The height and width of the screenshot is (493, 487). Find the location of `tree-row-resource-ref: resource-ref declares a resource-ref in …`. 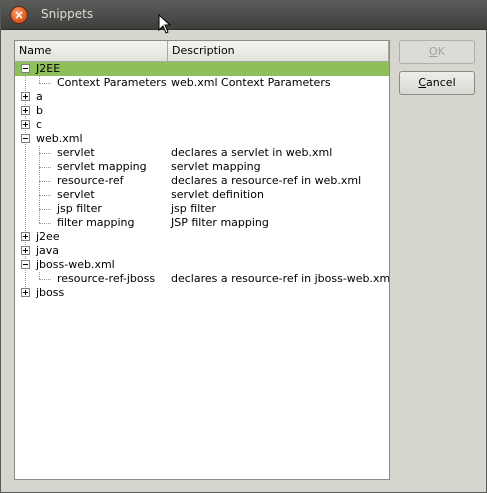

tree-row-resource-ref: resource-ref declares a resource-ref in … is located at coordinates (202, 181).